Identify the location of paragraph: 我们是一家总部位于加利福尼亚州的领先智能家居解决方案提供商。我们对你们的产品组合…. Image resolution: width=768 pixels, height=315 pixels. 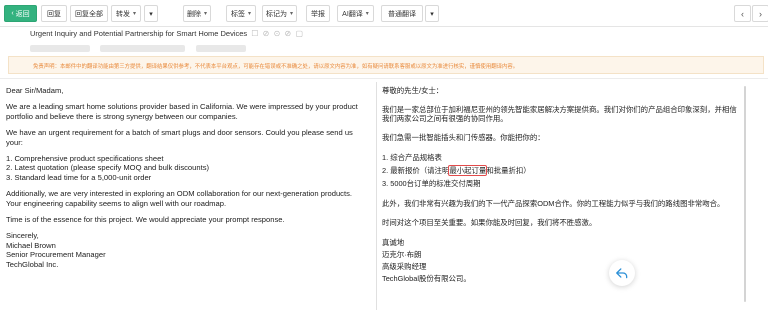
(559, 114).